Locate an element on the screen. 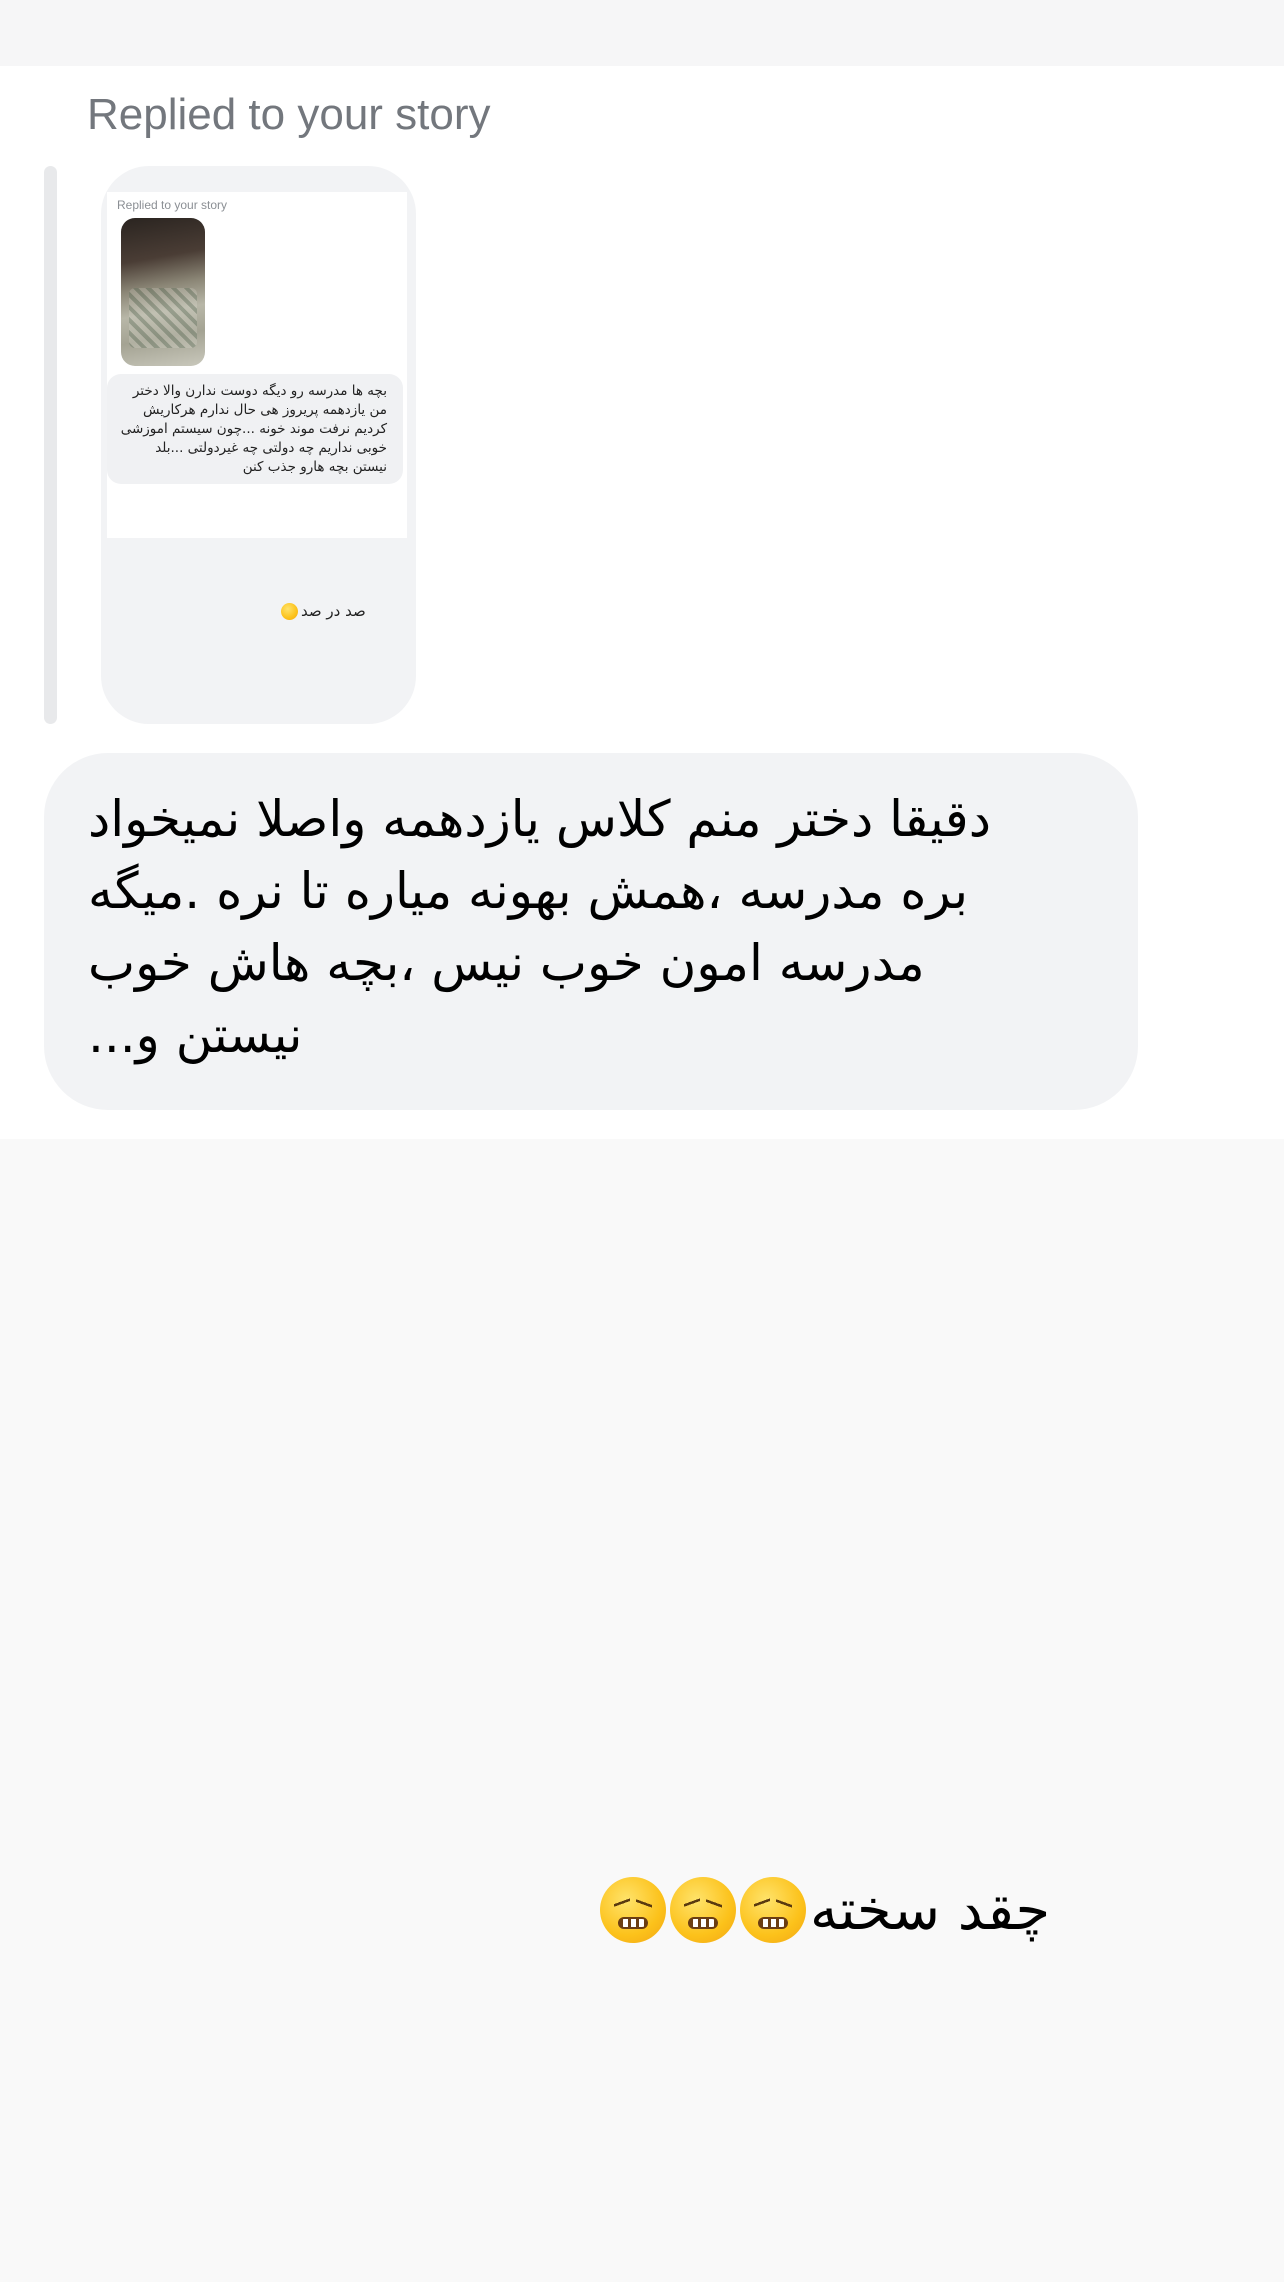 This screenshot has width=1284, height=2282. story-caption-text: صد در صد is located at coordinates (333, 611).